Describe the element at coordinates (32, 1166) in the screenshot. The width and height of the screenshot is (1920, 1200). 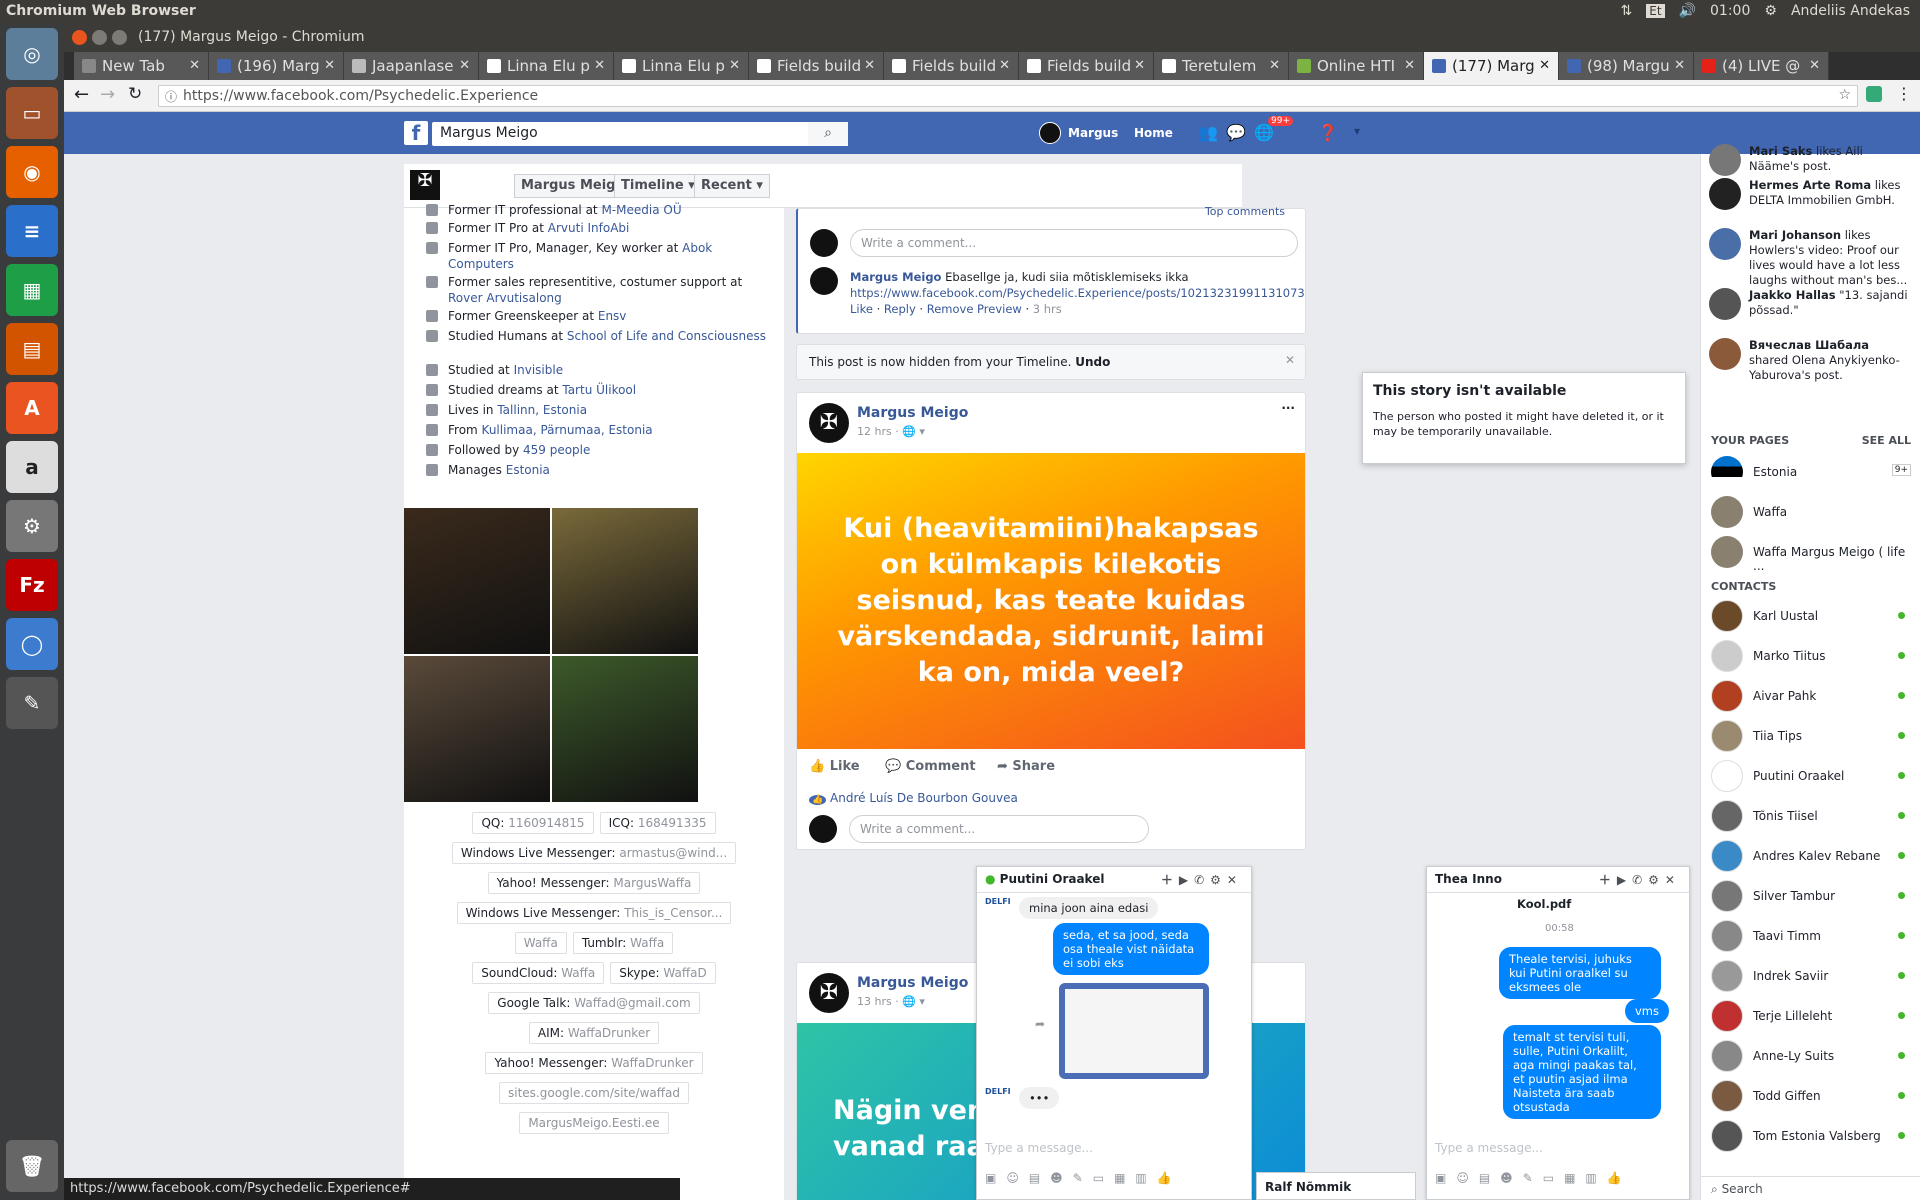
I see `trash-icon: 🗑` at that location.